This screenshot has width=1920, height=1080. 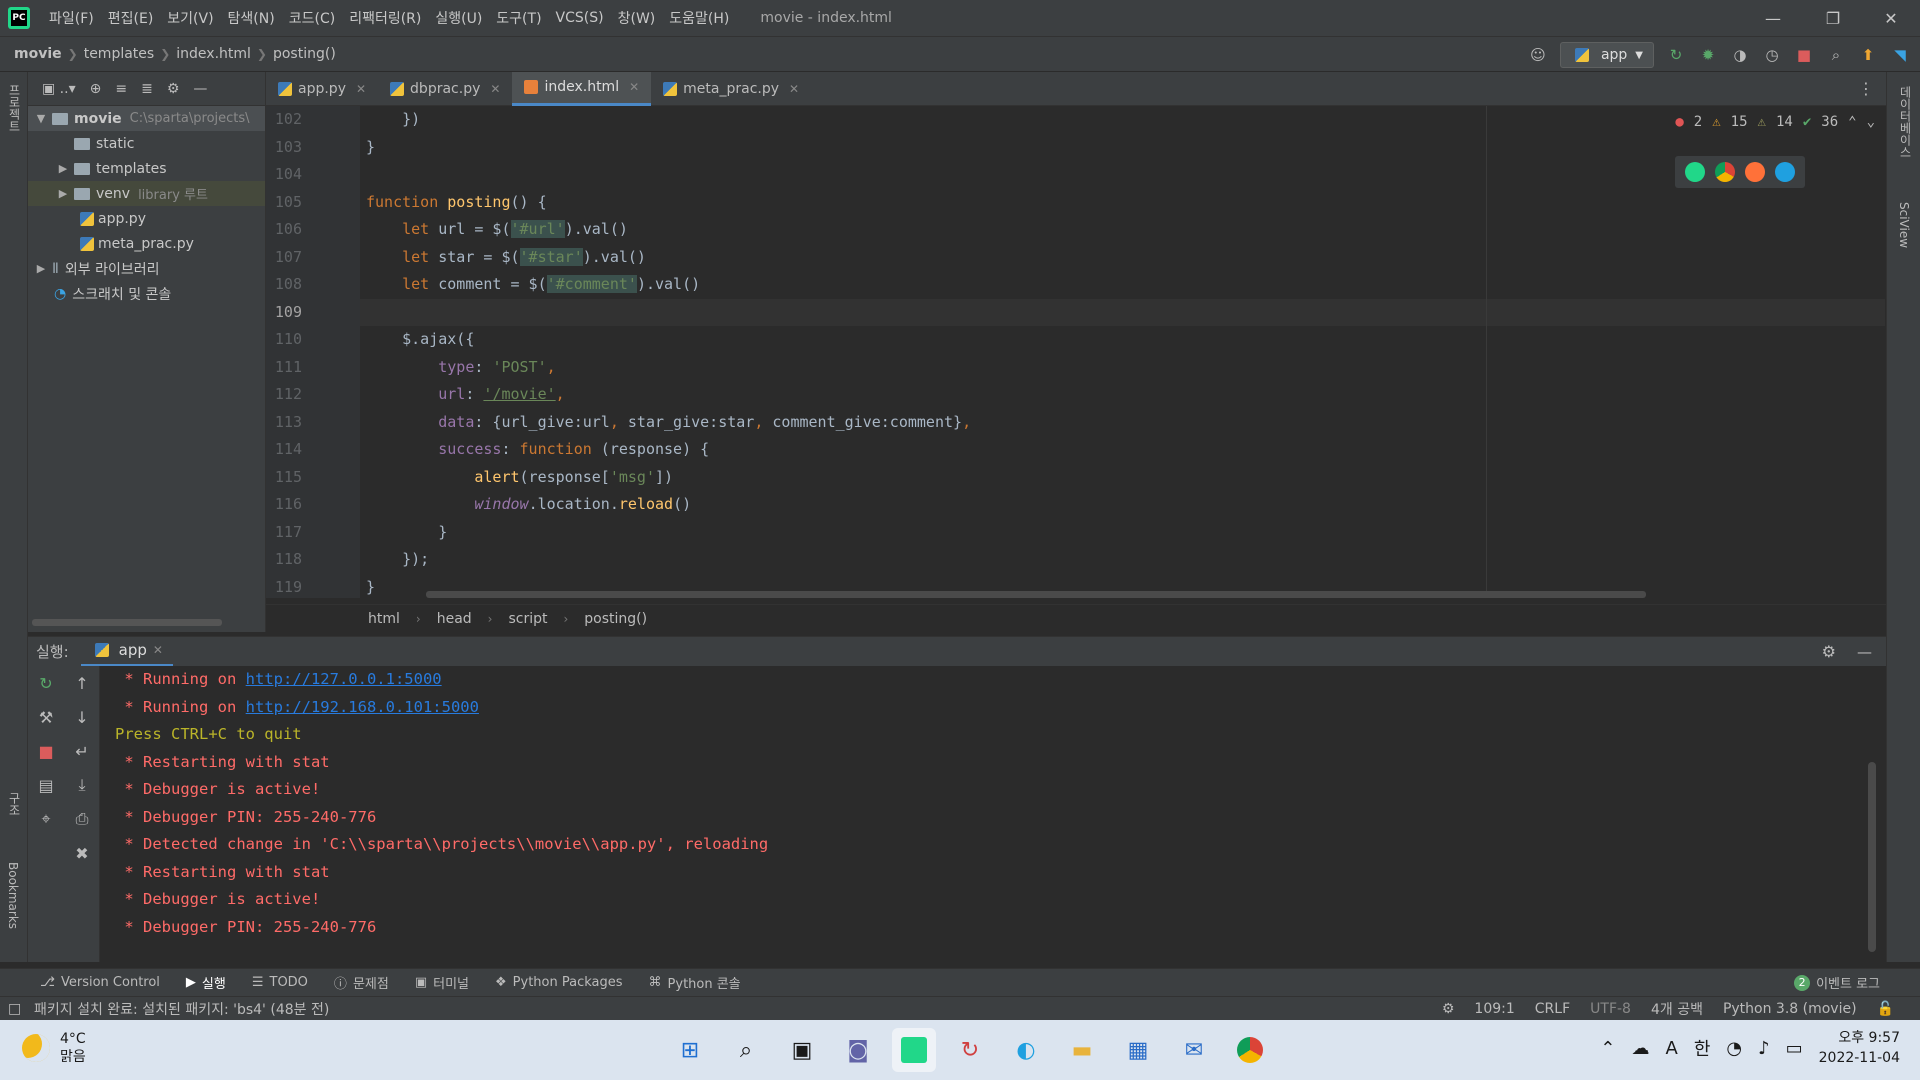 I want to click on scroll-to-end-icon: ⤓, so click(x=82, y=785).